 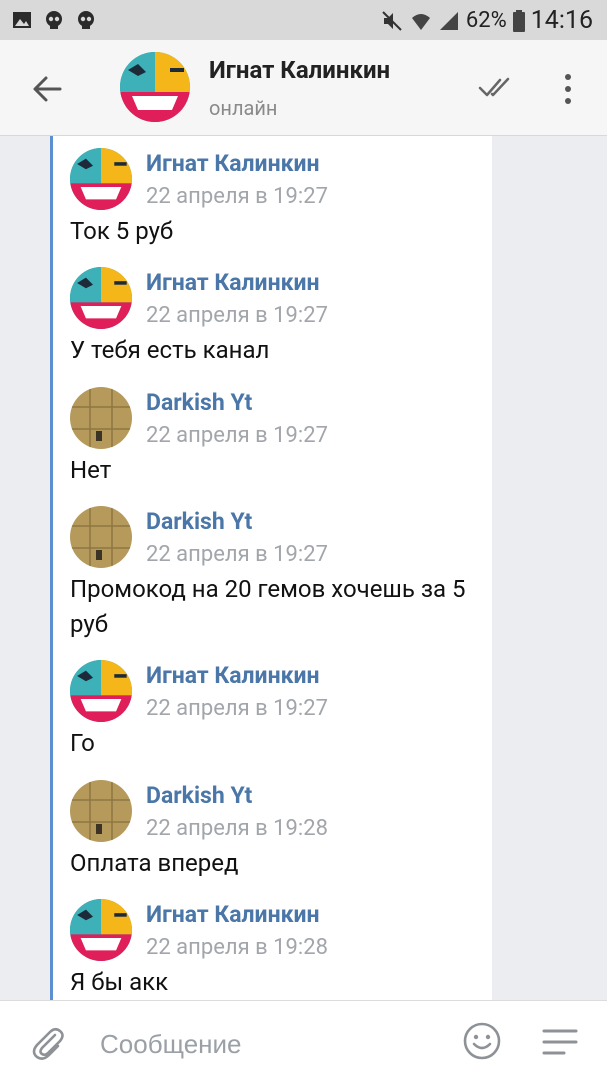 I want to click on message-text: У тебя есть канал, so click(x=170, y=350).